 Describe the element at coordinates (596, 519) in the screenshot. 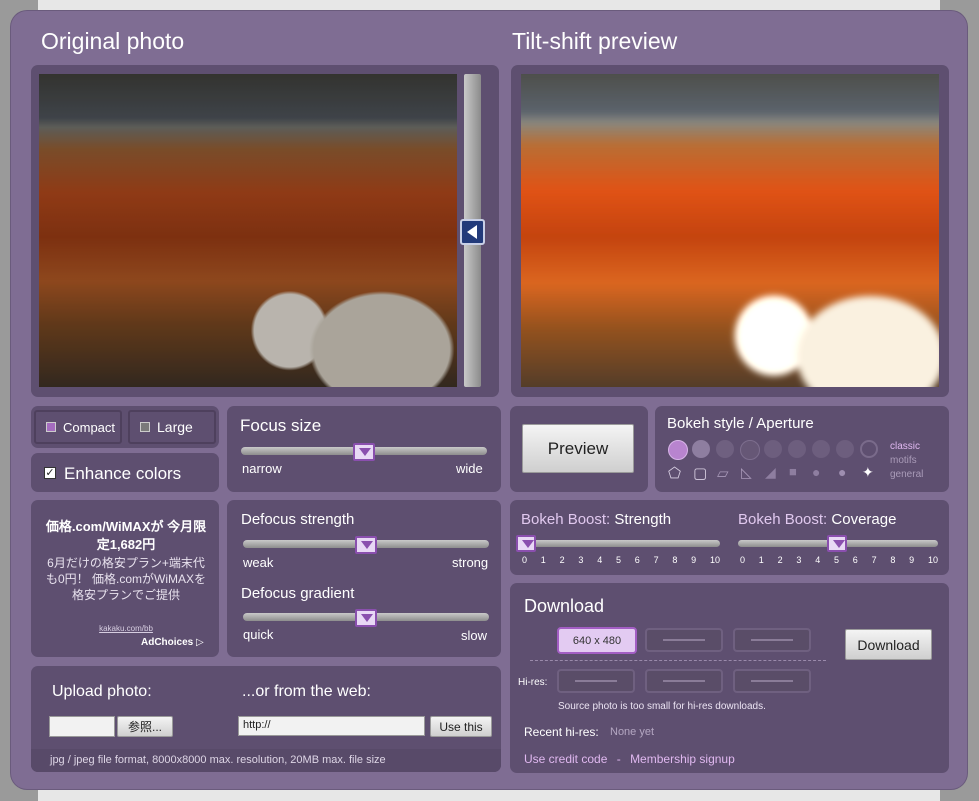

I see `boost-strength-title: Bokeh Boost: Strength` at that location.